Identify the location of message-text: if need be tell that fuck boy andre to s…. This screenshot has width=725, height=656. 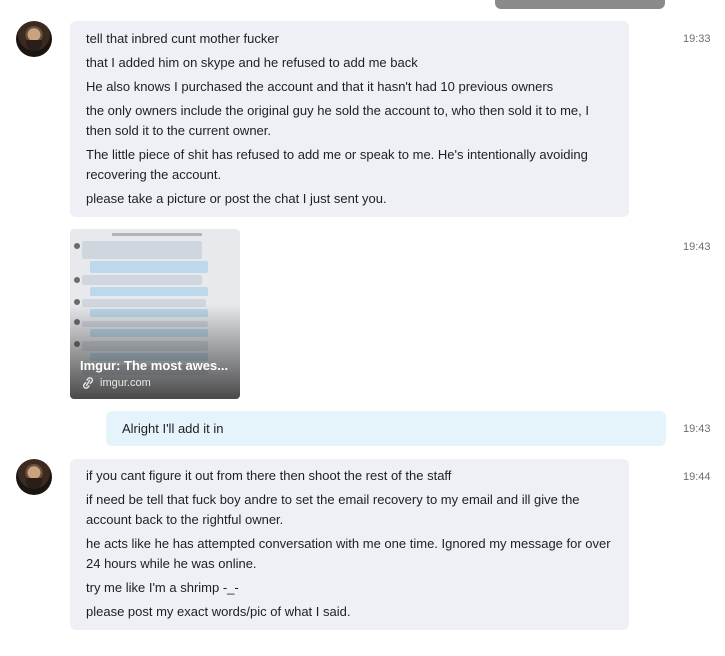
(333, 509).